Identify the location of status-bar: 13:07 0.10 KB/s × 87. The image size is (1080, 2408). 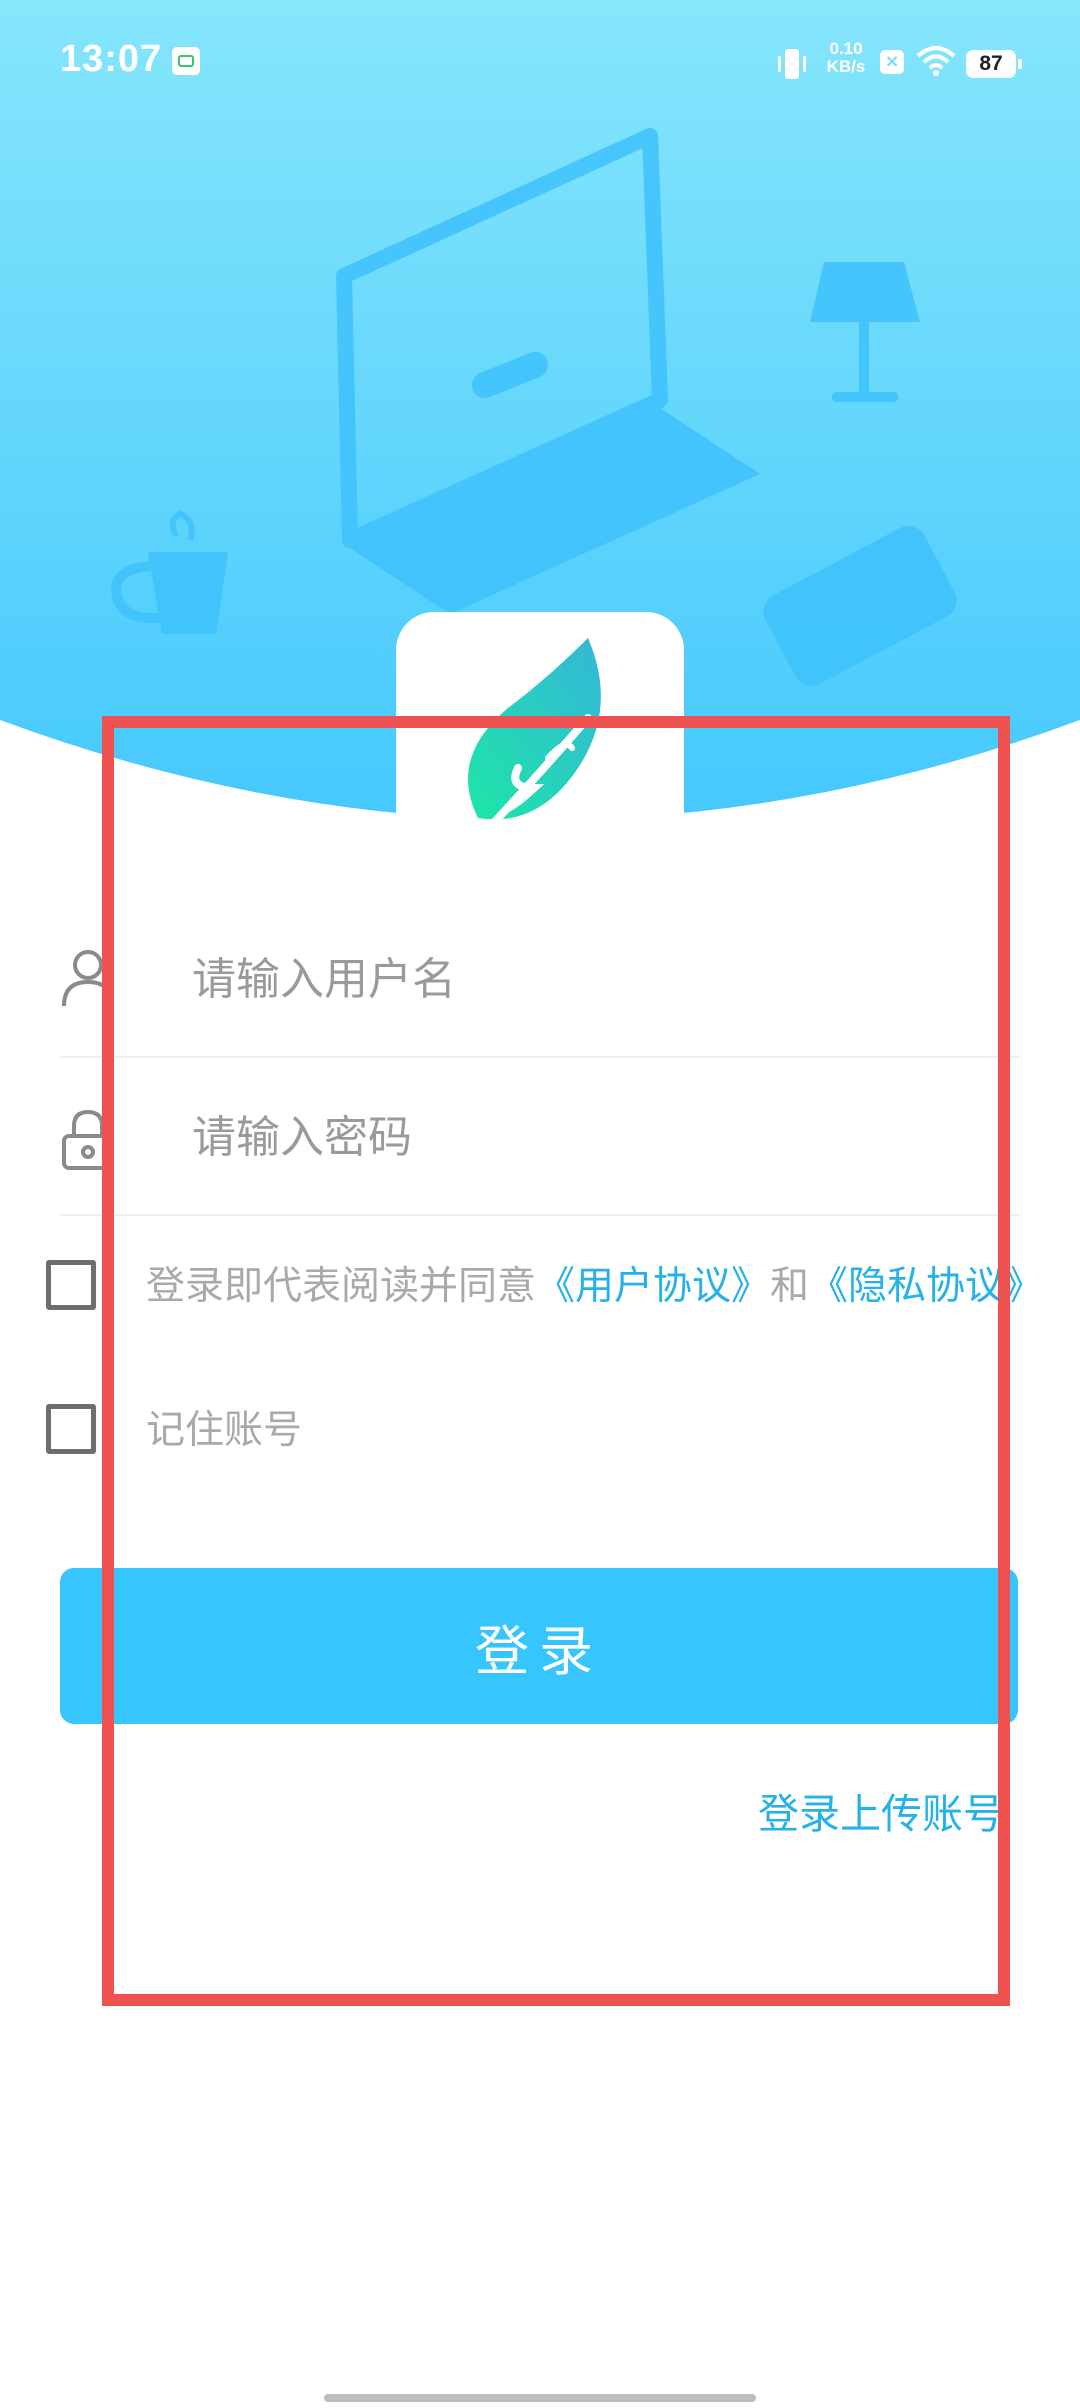
(540, 65).